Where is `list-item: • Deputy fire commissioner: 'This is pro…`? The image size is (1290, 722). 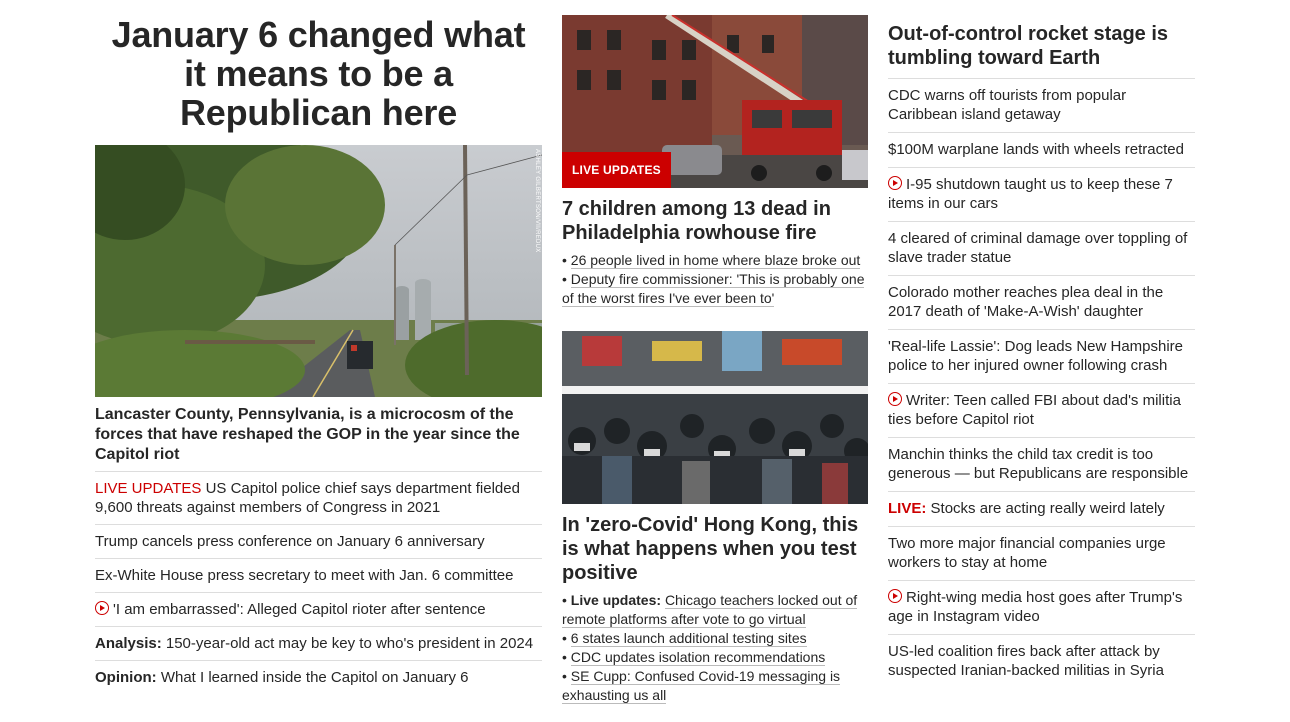
list-item: • Deputy fire commissioner: 'This is pro… is located at coordinates (715, 289).